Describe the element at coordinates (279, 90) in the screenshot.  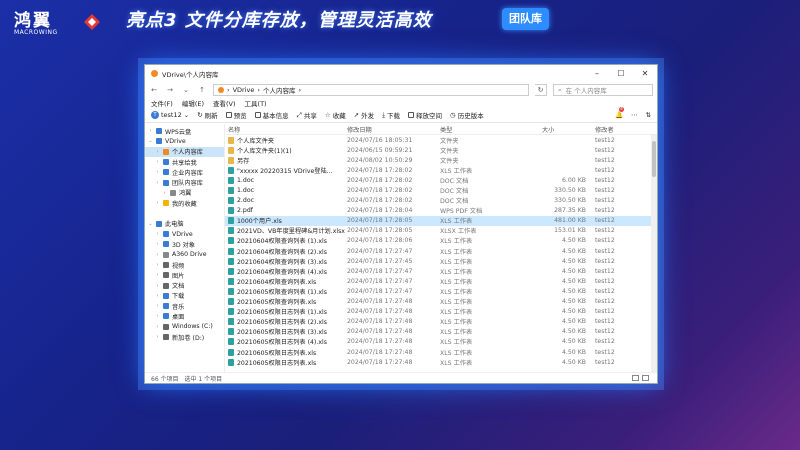
I see `breadcrumb-personal: 个人内容库` at that location.